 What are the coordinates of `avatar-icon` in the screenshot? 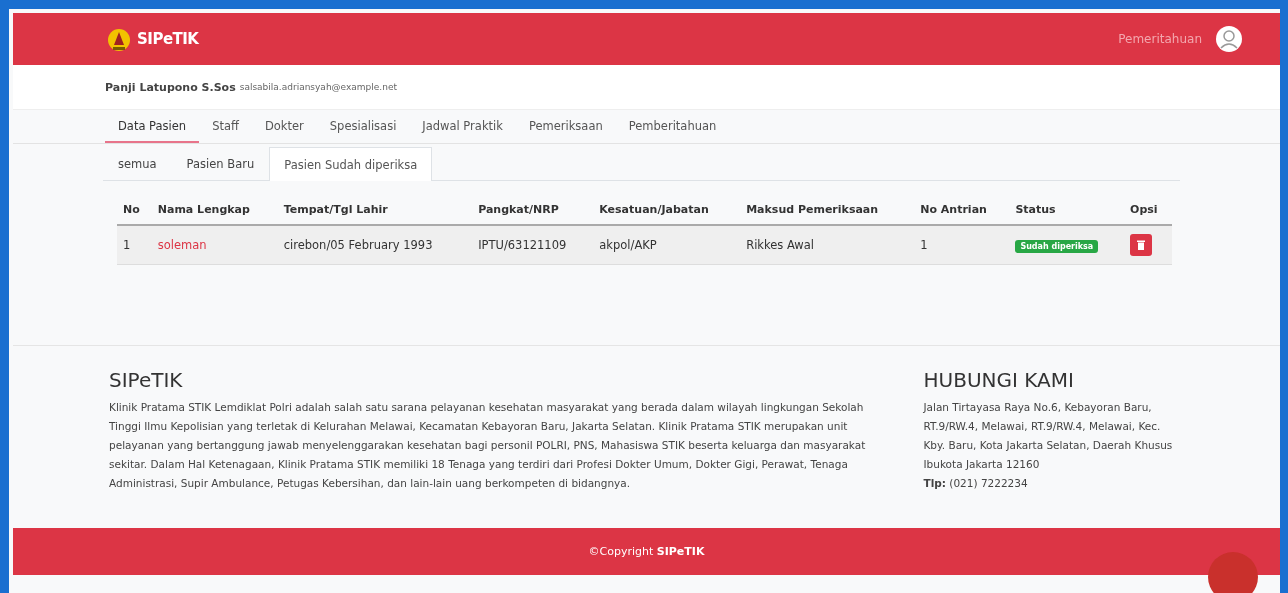 It's located at (1229, 39).